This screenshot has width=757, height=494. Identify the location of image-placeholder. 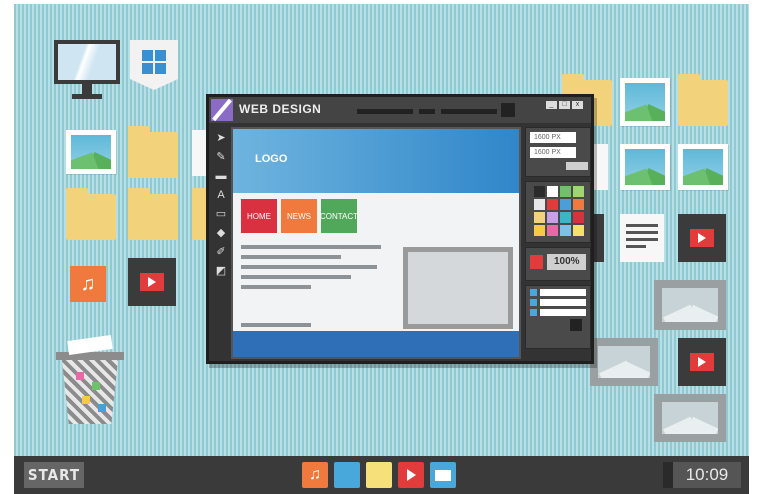
(458, 288).